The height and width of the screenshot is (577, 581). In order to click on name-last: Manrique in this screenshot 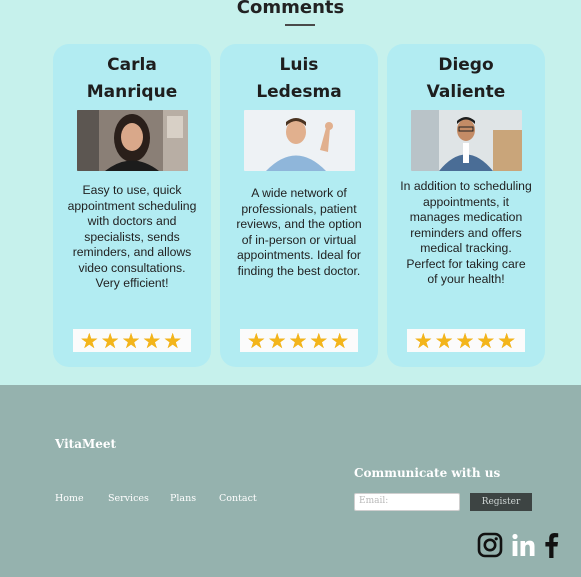, I will do `click(132, 92)`.